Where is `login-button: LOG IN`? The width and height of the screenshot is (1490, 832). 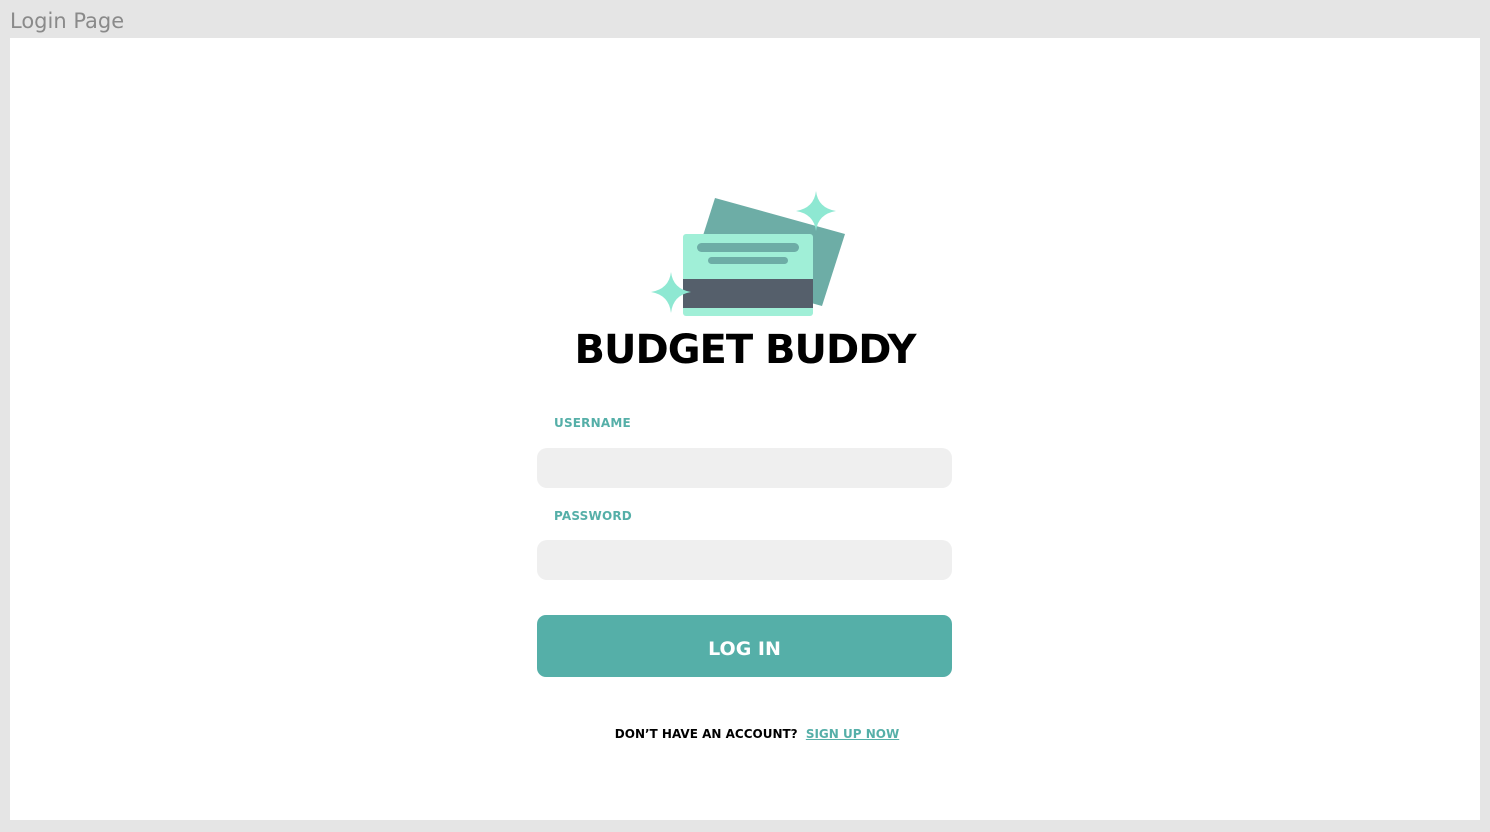
login-button: LOG IN is located at coordinates (744, 646).